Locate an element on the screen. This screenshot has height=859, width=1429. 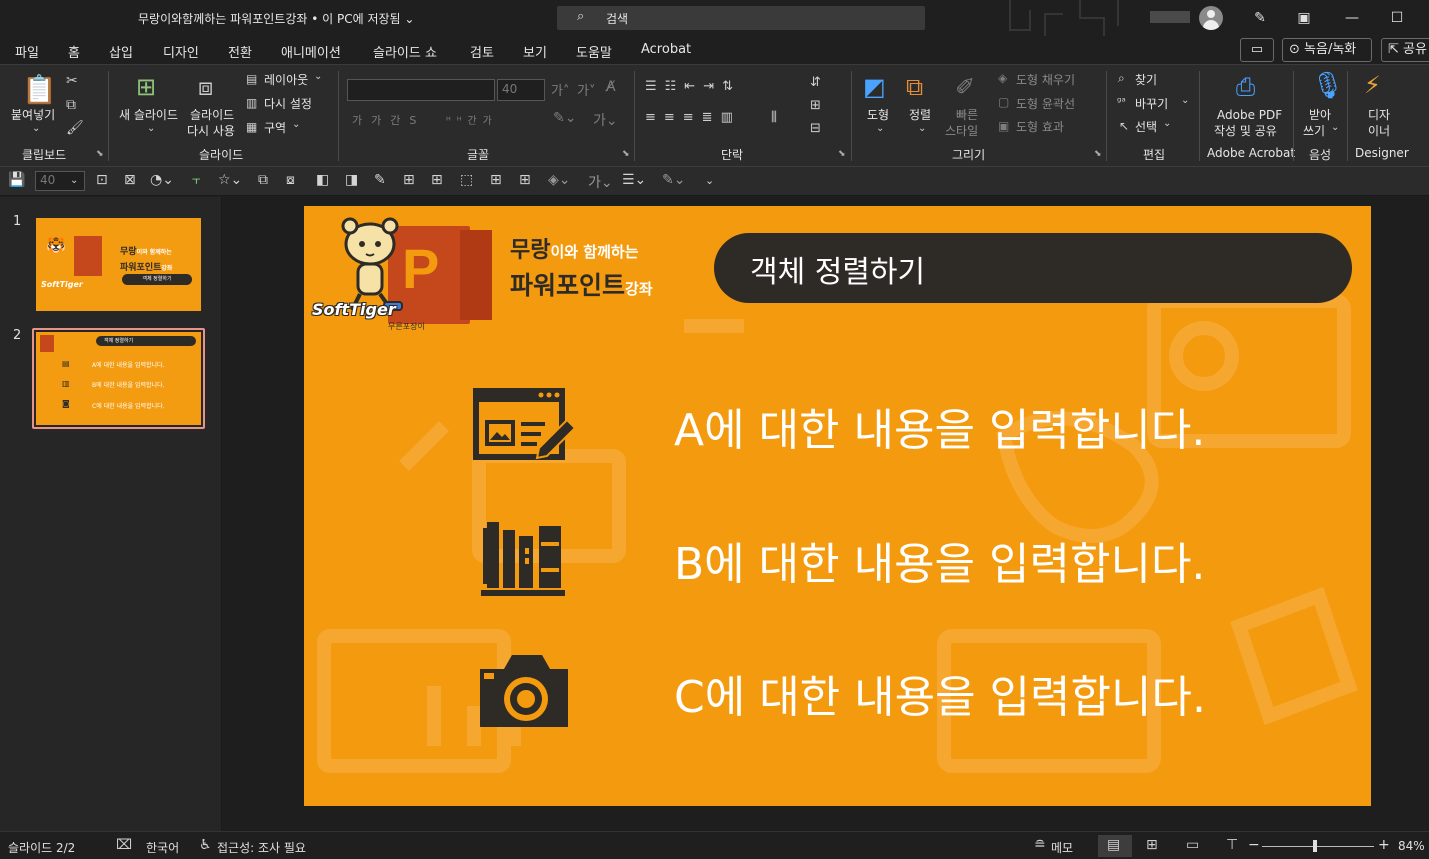
quick-styles-label-1: 빠른 is located at coordinates (967, 115).